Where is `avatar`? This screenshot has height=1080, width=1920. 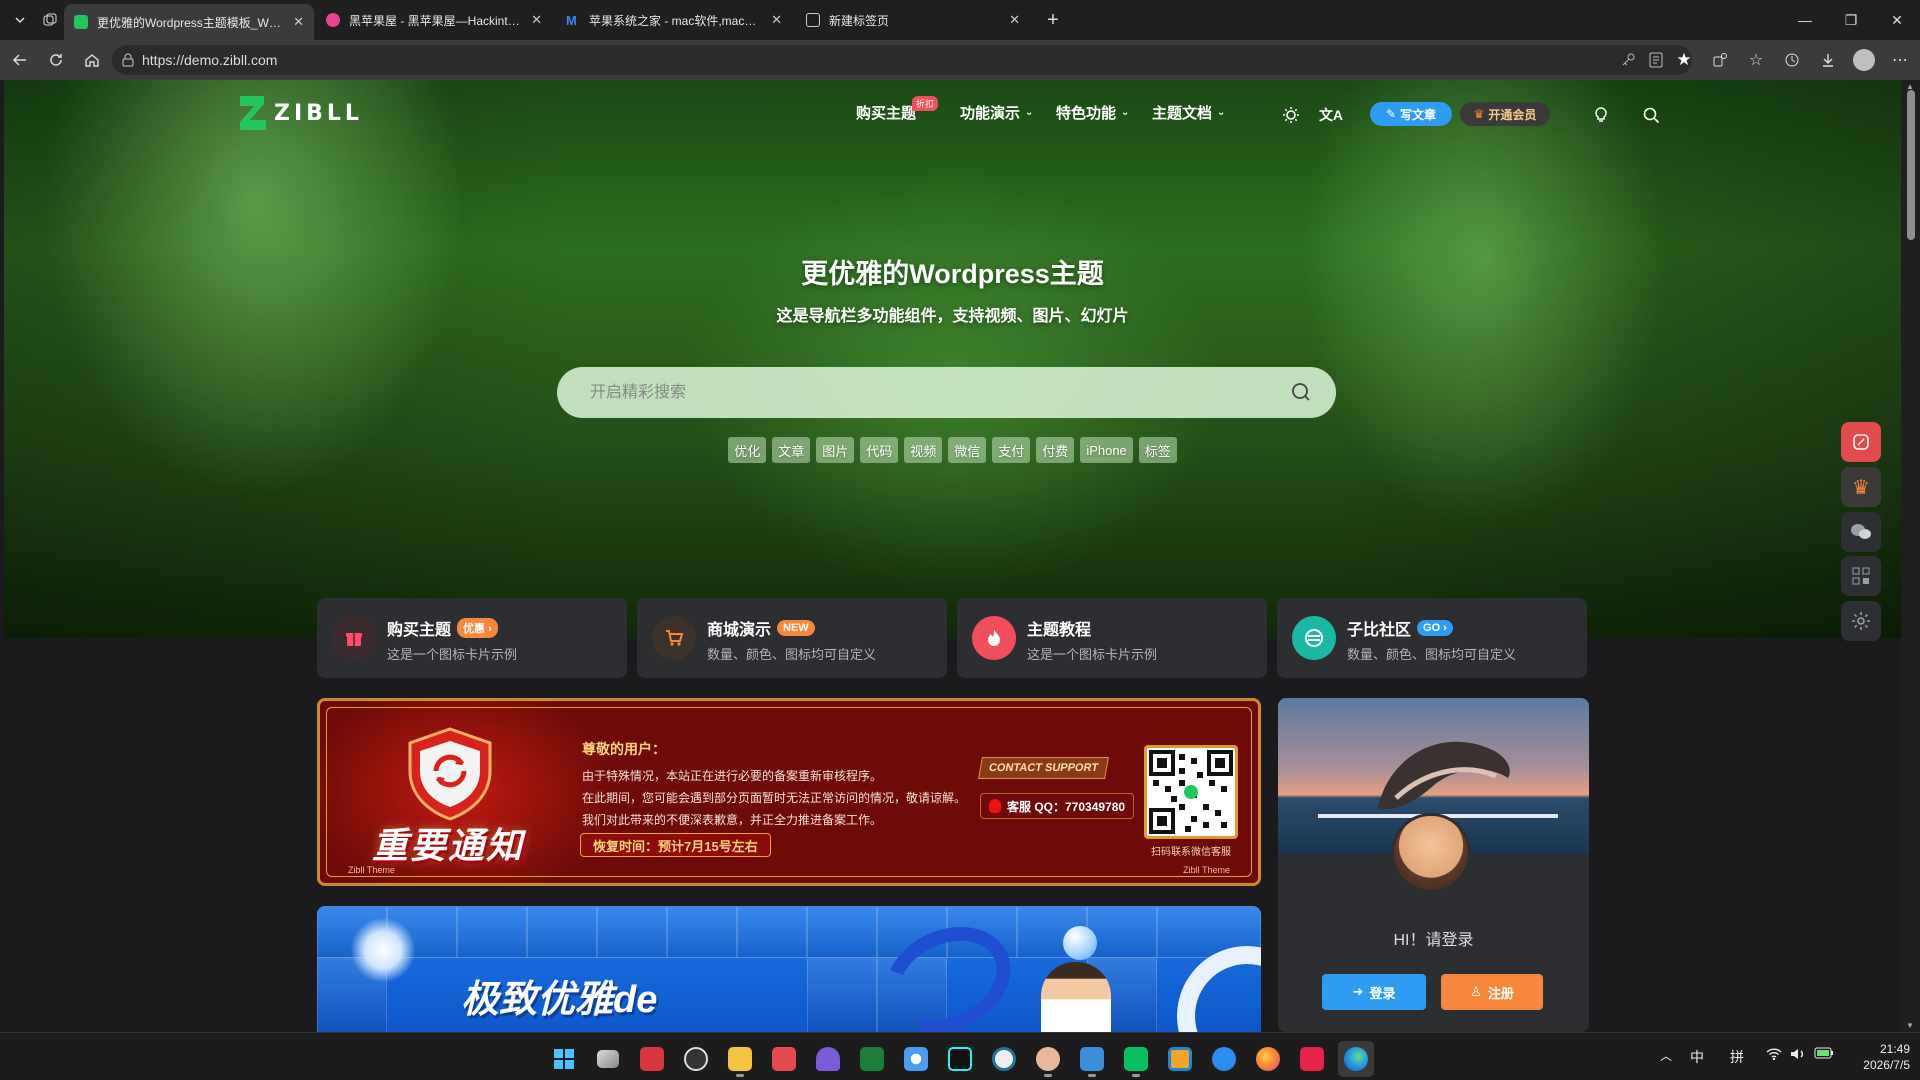 avatar is located at coordinates (1431, 853).